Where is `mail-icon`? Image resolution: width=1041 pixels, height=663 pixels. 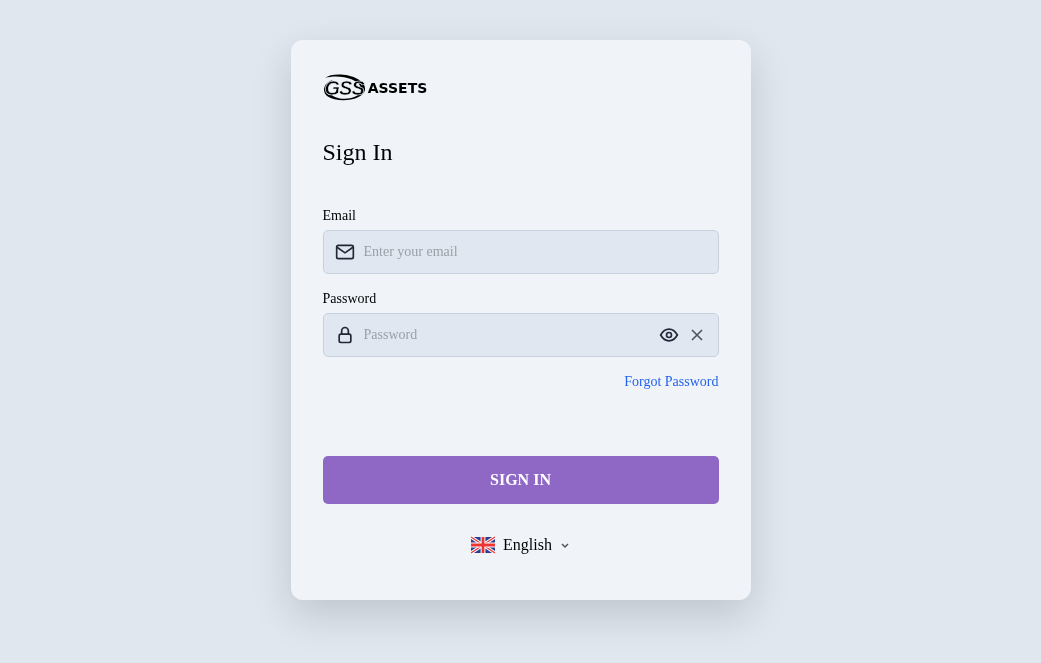
mail-icon is located at coordinates (344, 252).